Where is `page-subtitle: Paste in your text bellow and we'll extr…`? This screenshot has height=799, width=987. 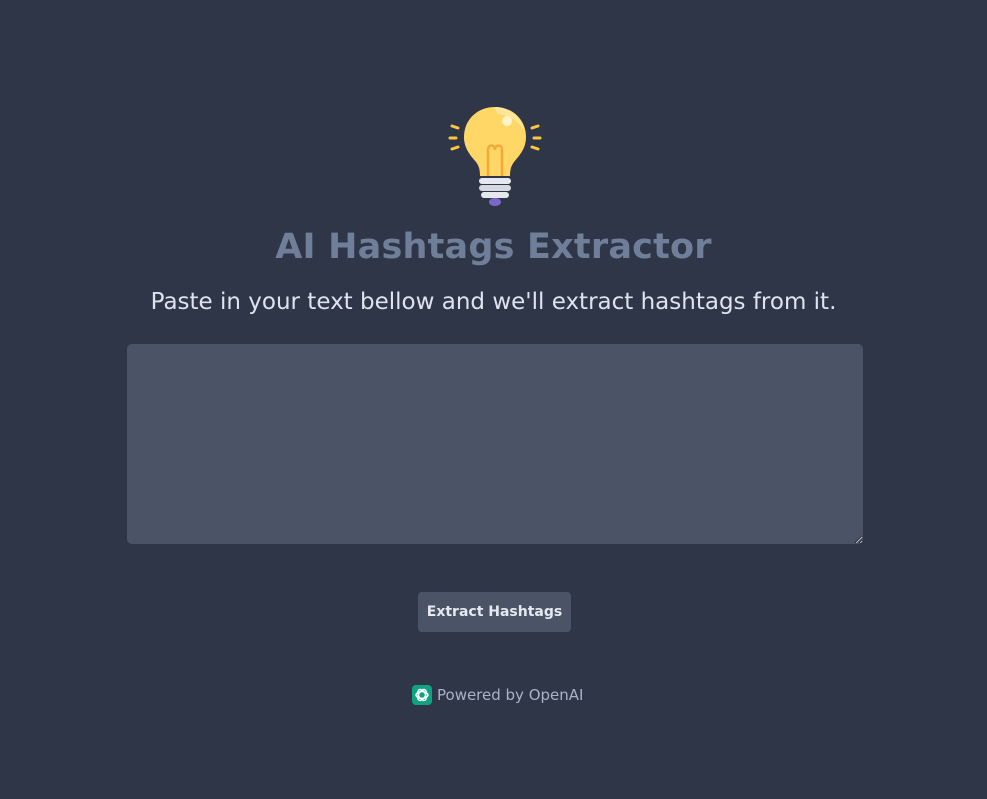
page-subtitle: Paste in your text bellow and we'll extr… is located at coordinates (493, 302).